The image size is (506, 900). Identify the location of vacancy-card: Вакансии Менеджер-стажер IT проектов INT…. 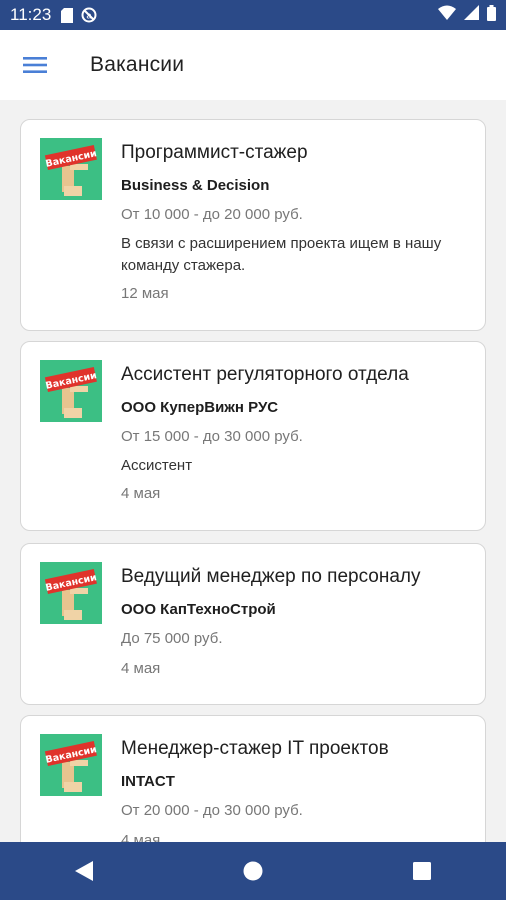
(253, 778).